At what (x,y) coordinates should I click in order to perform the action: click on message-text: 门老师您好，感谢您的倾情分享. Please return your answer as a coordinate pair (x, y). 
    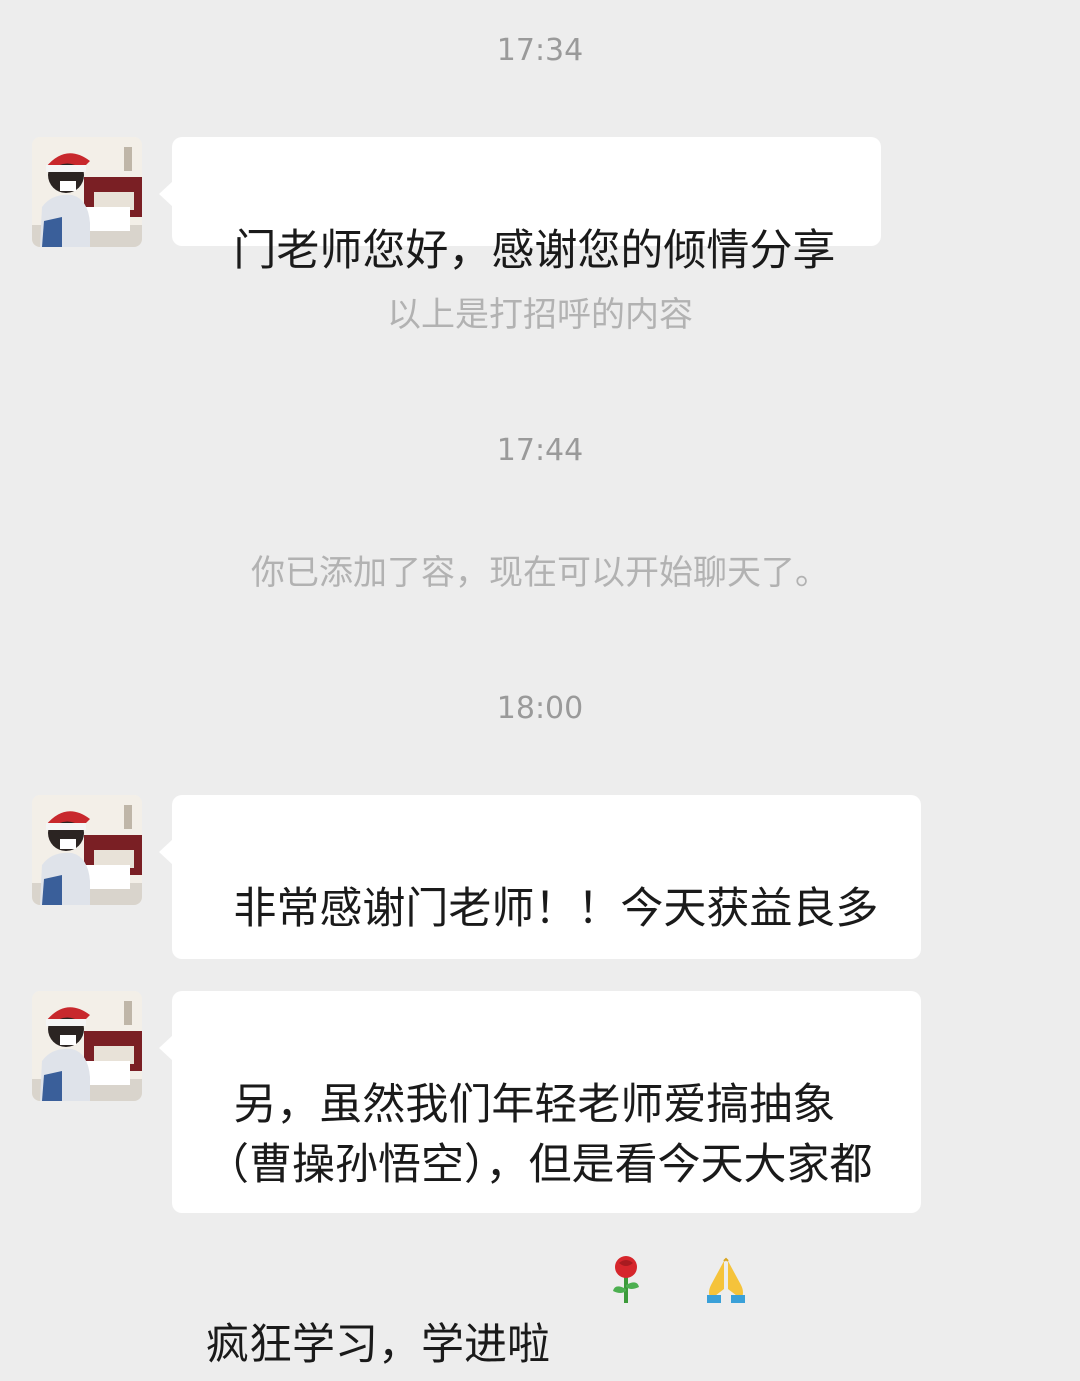
    Looking at the image, I should click on (534, 251).